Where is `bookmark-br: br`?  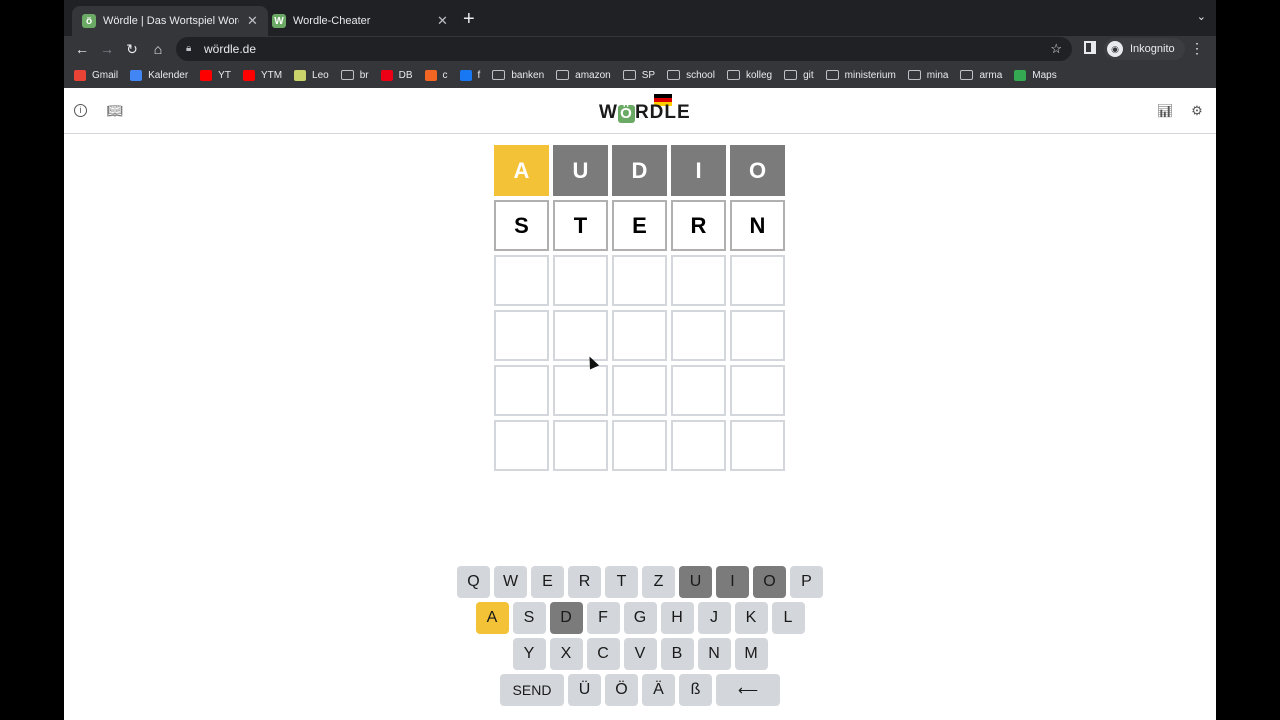 bookmark-br: br is located at coordinates (354, 75).